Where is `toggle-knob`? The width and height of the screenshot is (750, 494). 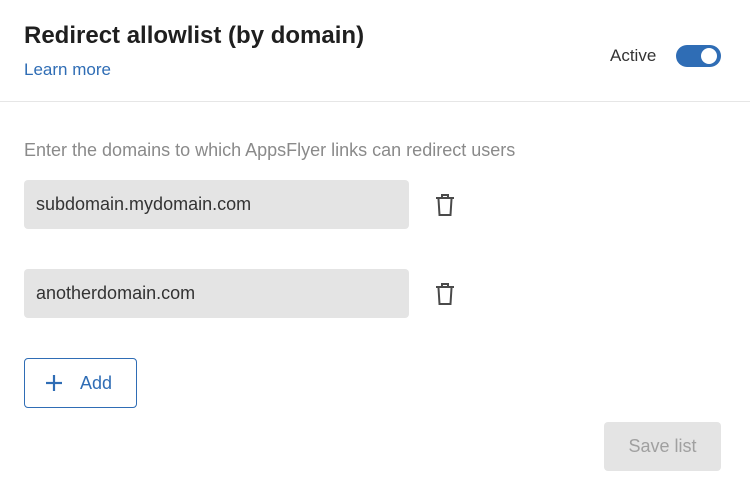
toggle-knob is located at coordinates (709, 56).